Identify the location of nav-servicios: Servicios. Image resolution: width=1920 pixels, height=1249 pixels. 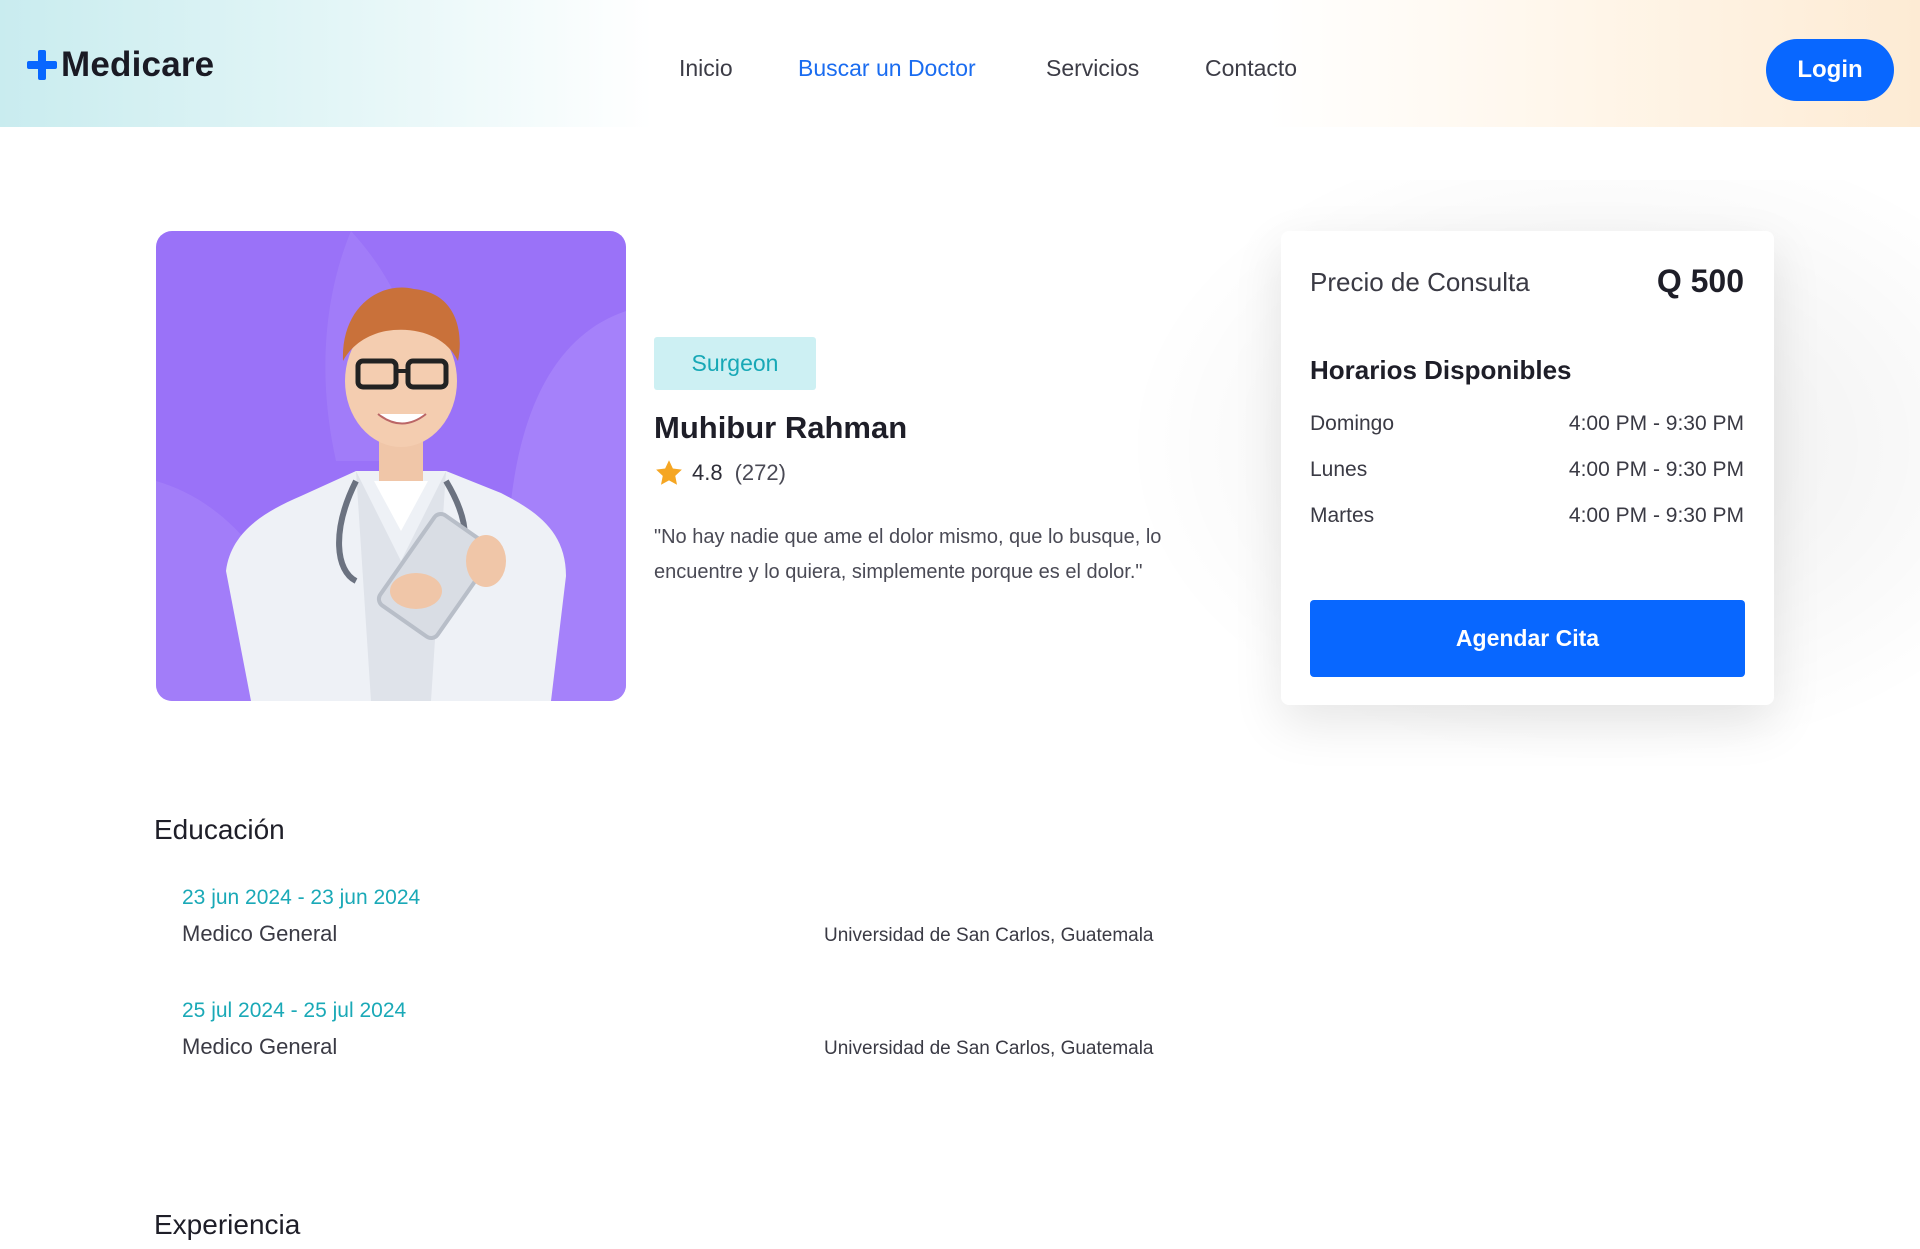
(1092, 68).